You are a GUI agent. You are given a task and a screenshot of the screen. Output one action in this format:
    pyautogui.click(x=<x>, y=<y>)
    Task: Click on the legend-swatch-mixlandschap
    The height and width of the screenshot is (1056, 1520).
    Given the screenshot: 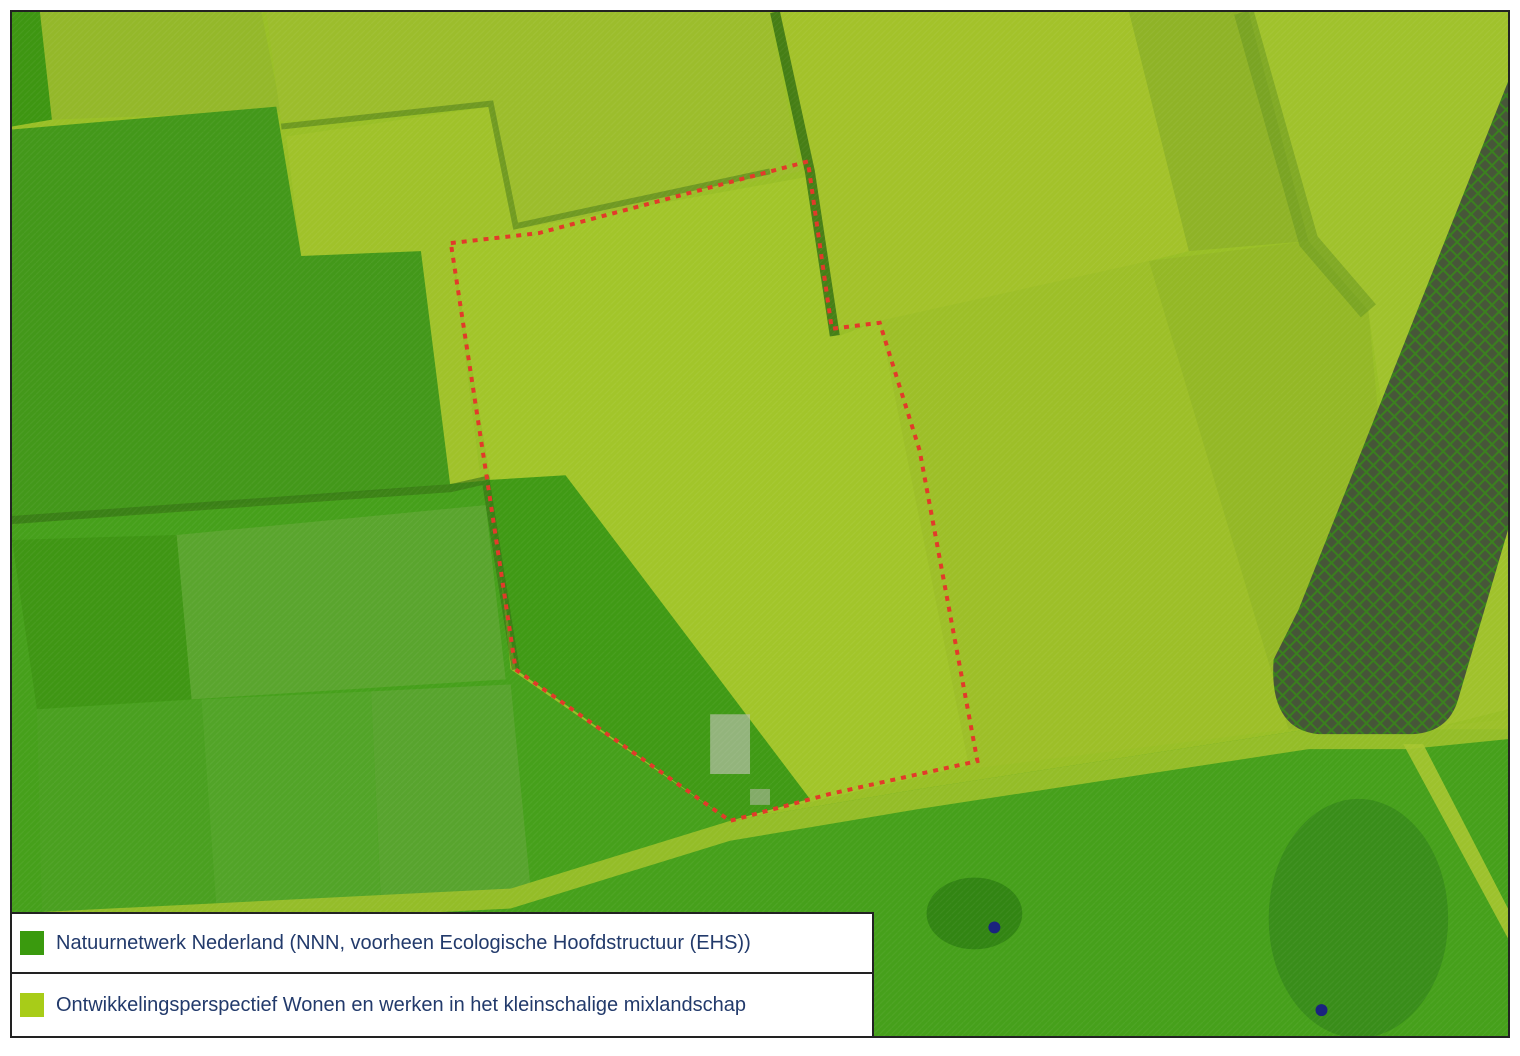 What is the action you would take?
    pyautogui.click(x=32, y=1005)
    